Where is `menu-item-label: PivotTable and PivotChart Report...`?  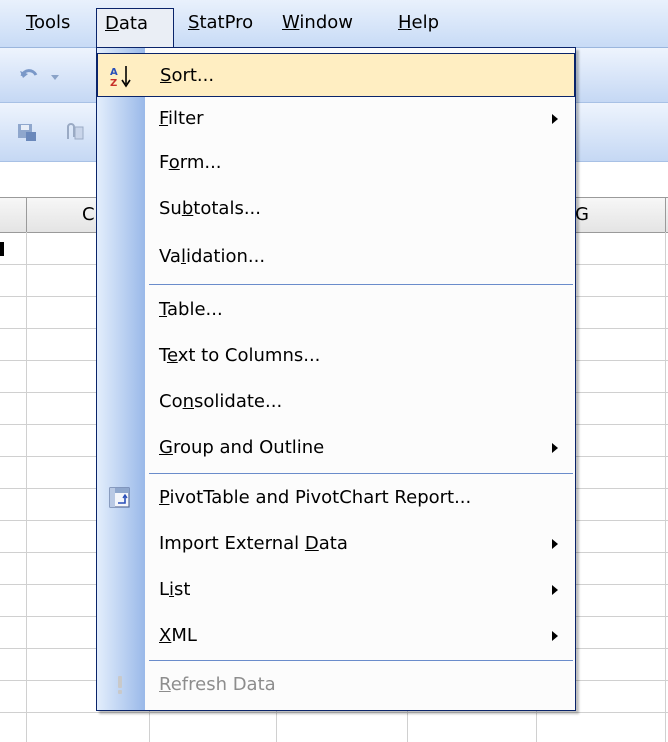
menu-item-label: PivotTable and PivotChart Report... is located at coordinates (315, 498).